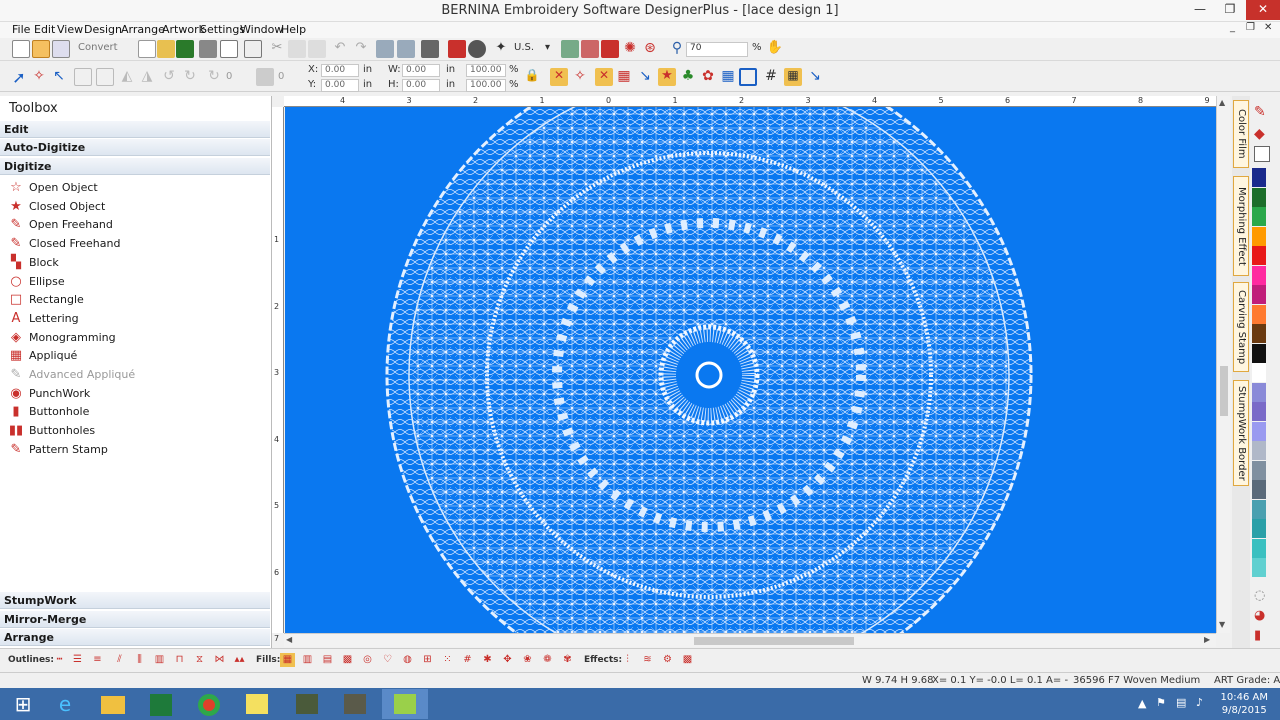 The image size is (1280, 720). Describe the element at coordinates (208, 49) in the screenshot. I see `print-icon` at that location.